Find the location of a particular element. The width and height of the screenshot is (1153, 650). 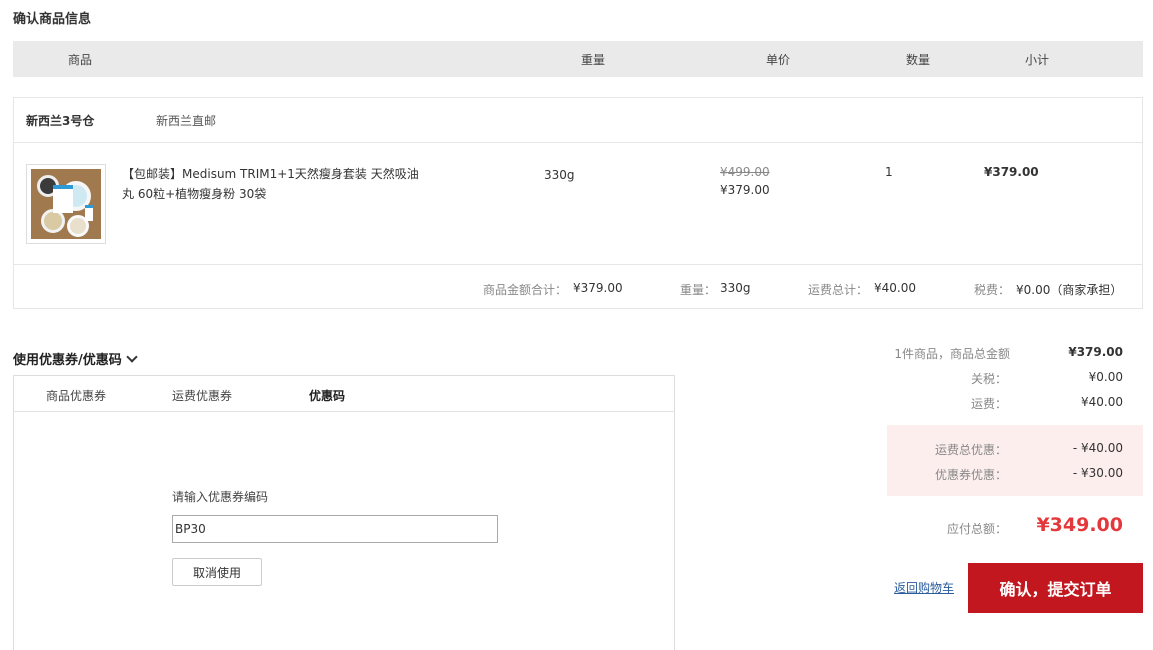

item-original-price: ¥499.00 is located at coordinates (745, 172).